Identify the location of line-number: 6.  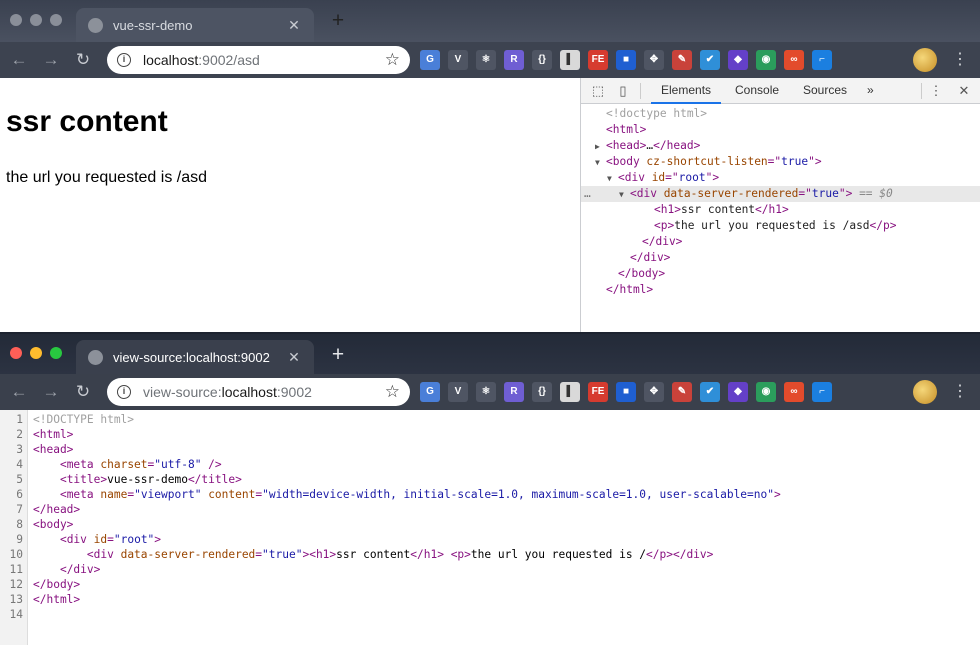
(19, 494).